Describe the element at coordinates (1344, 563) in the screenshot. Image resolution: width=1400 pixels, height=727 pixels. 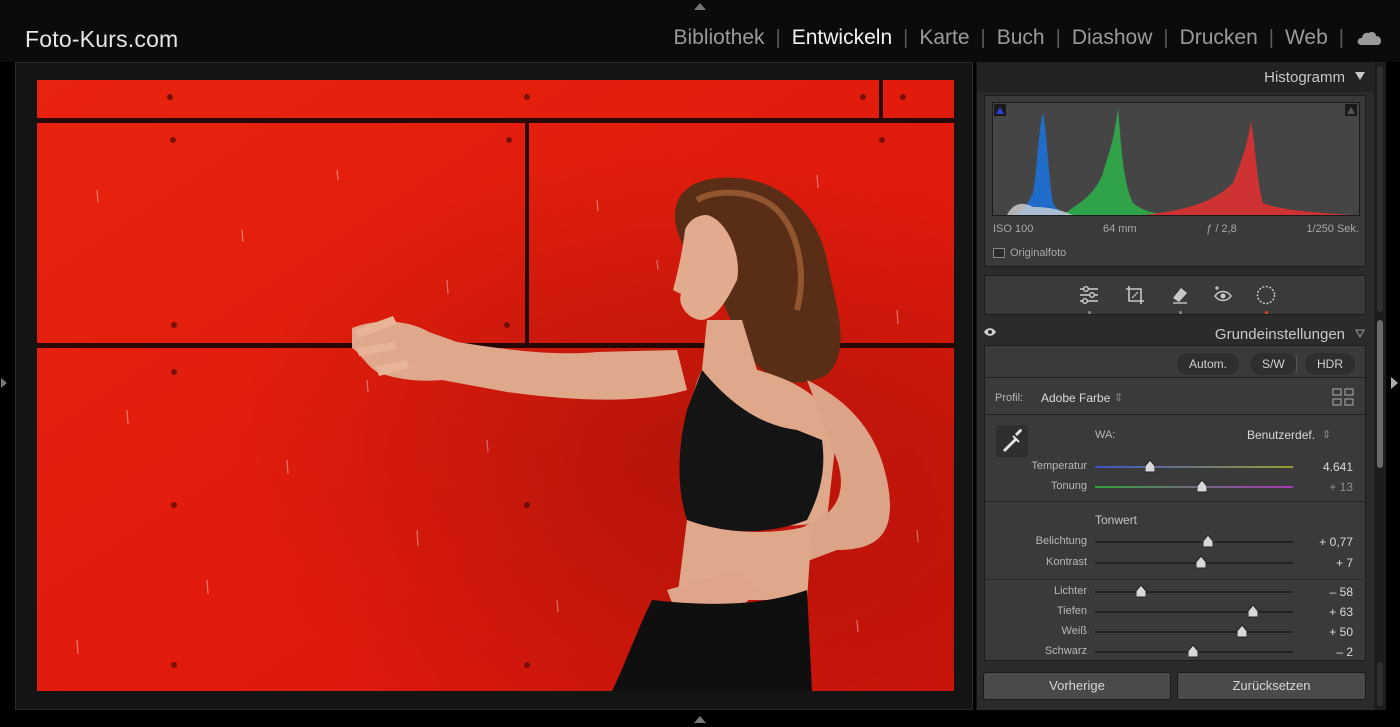
I see `slider-value: + 7` at that location.